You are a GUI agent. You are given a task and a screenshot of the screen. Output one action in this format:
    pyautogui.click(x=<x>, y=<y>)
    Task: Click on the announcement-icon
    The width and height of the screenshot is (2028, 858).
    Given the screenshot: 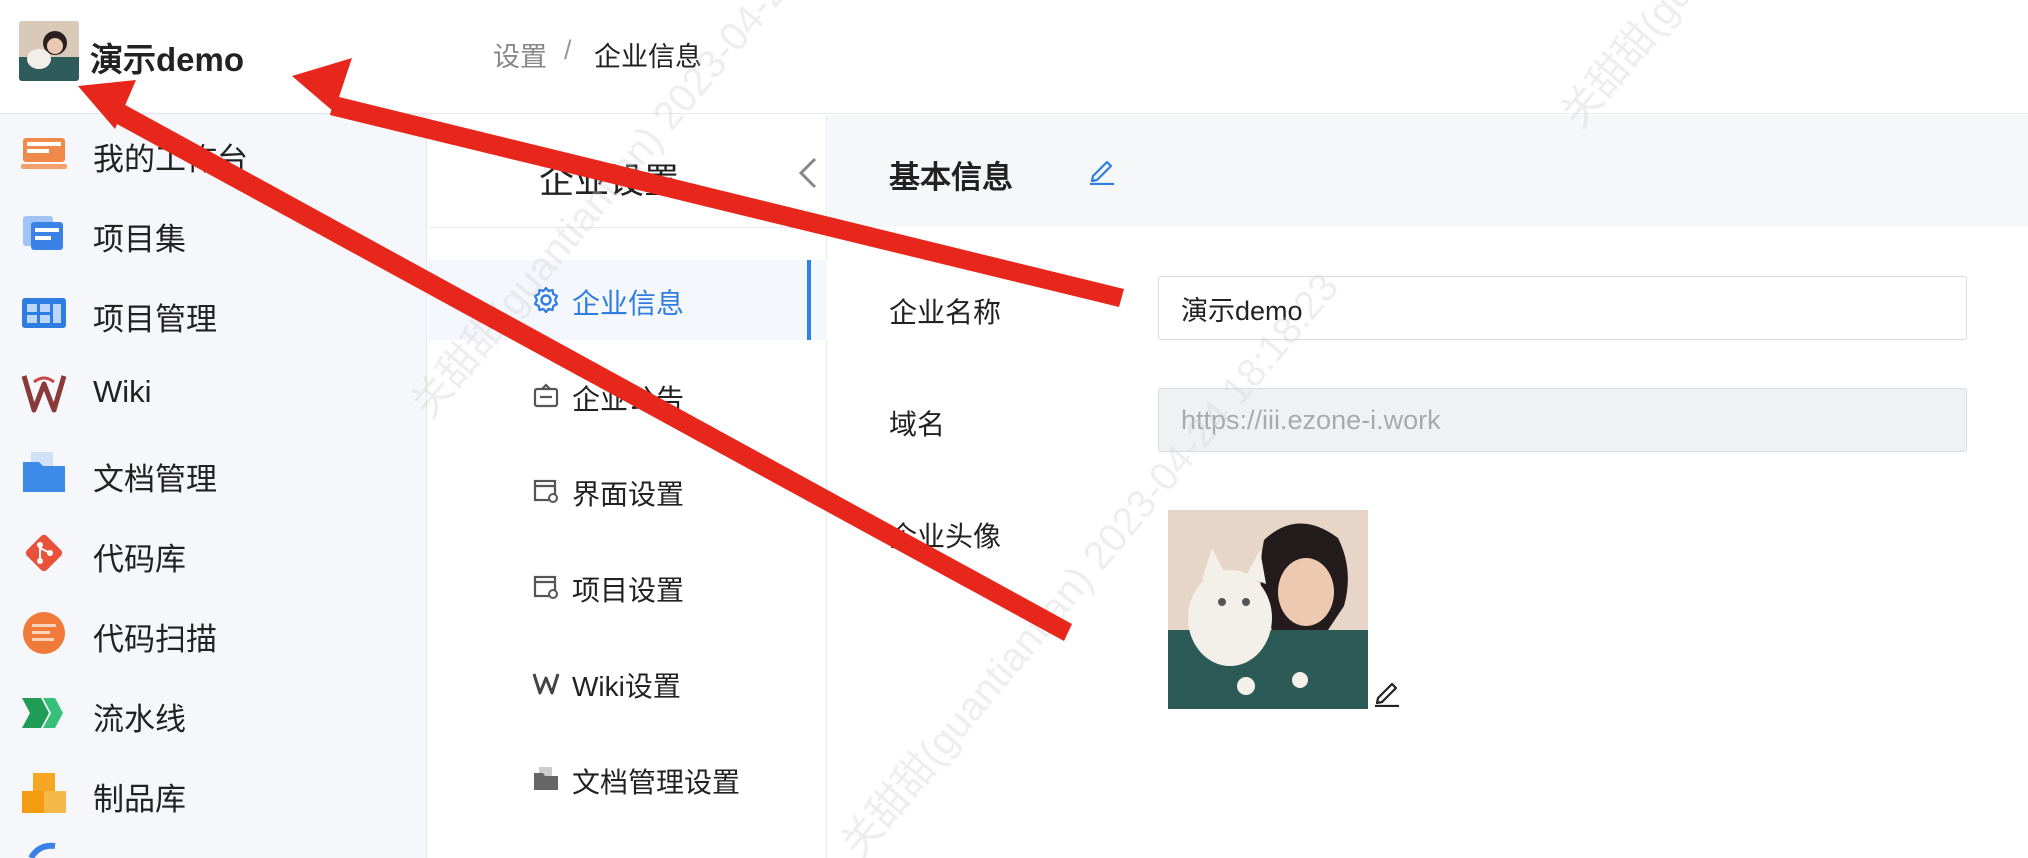 What is the action you would take?
    pyautogui.click(x=546, y=396)
    